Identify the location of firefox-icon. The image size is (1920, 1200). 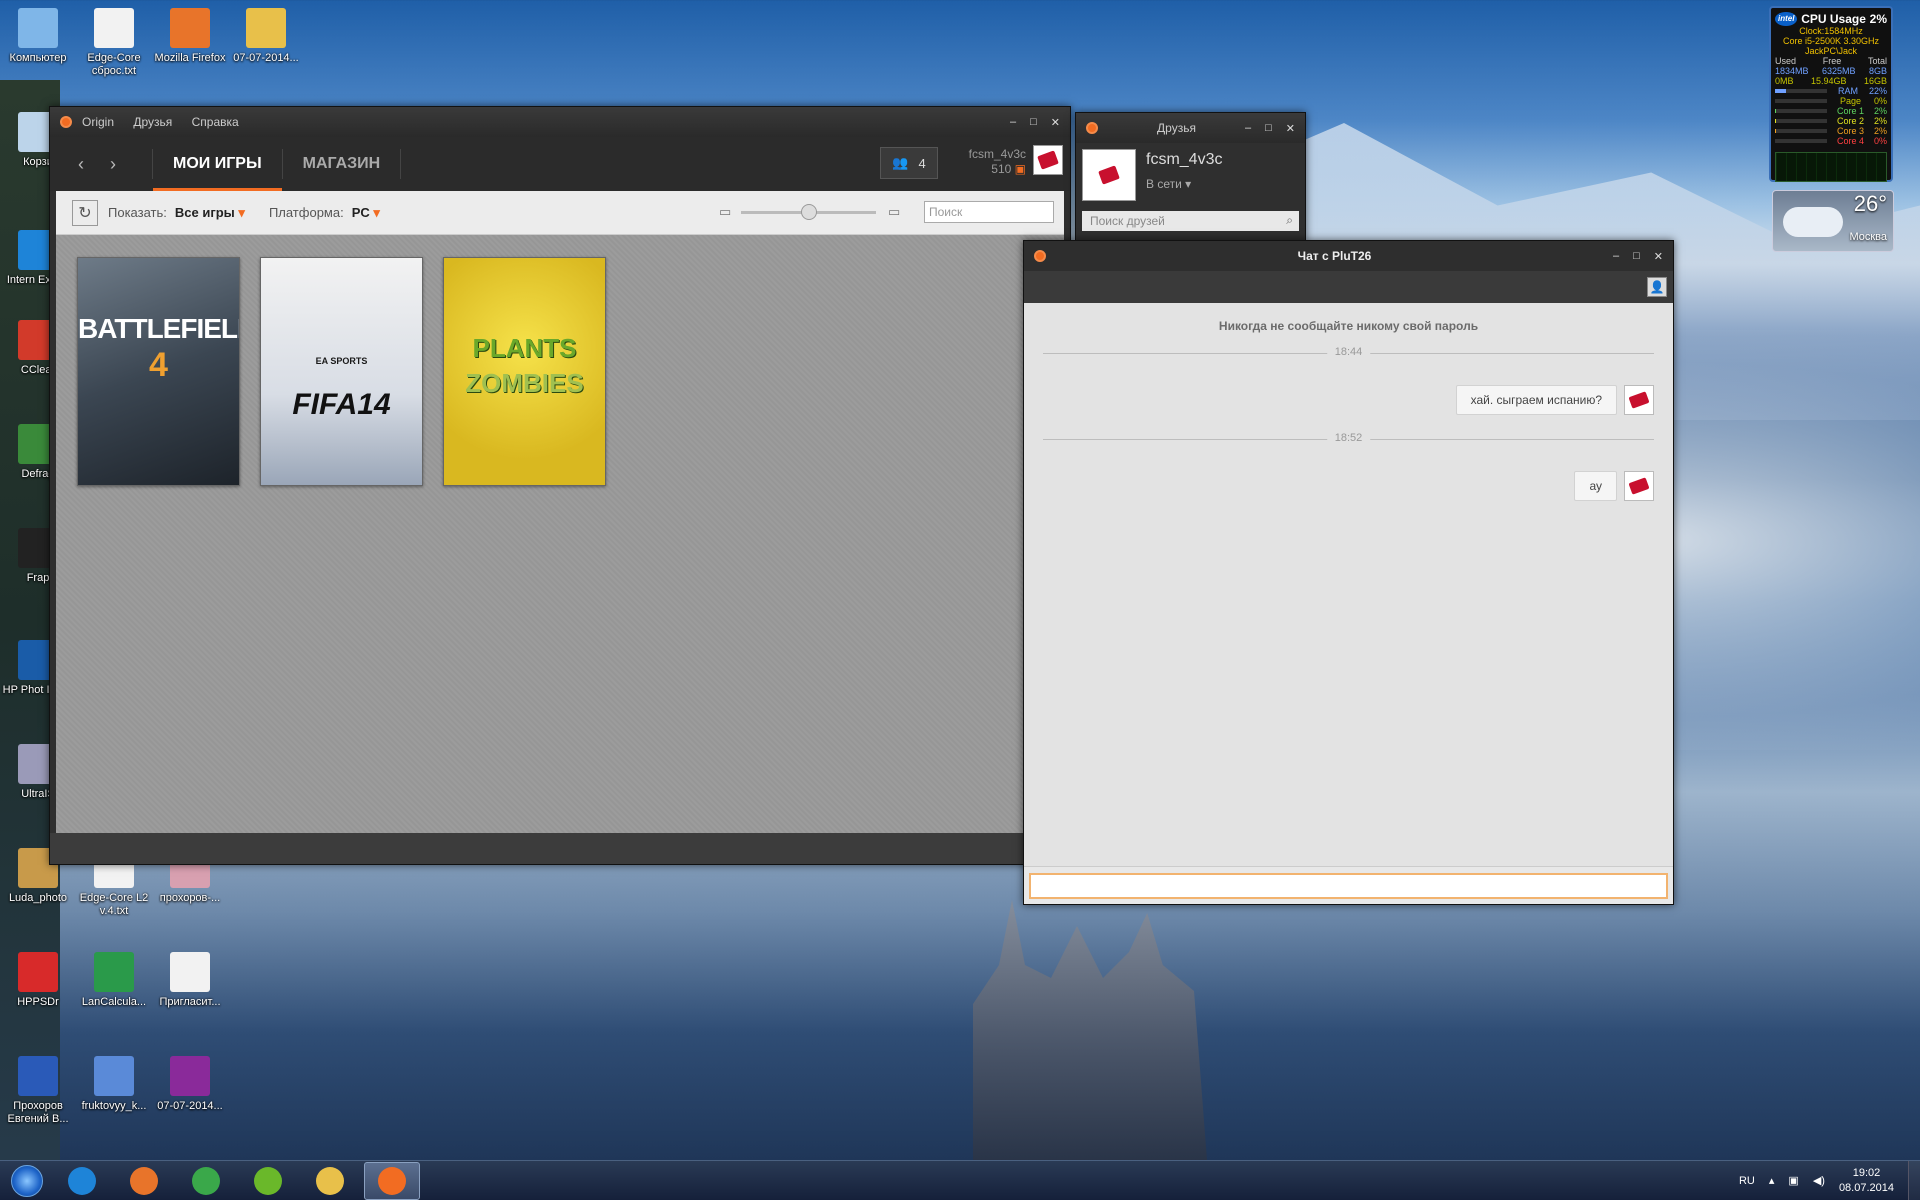
(144, 1180).